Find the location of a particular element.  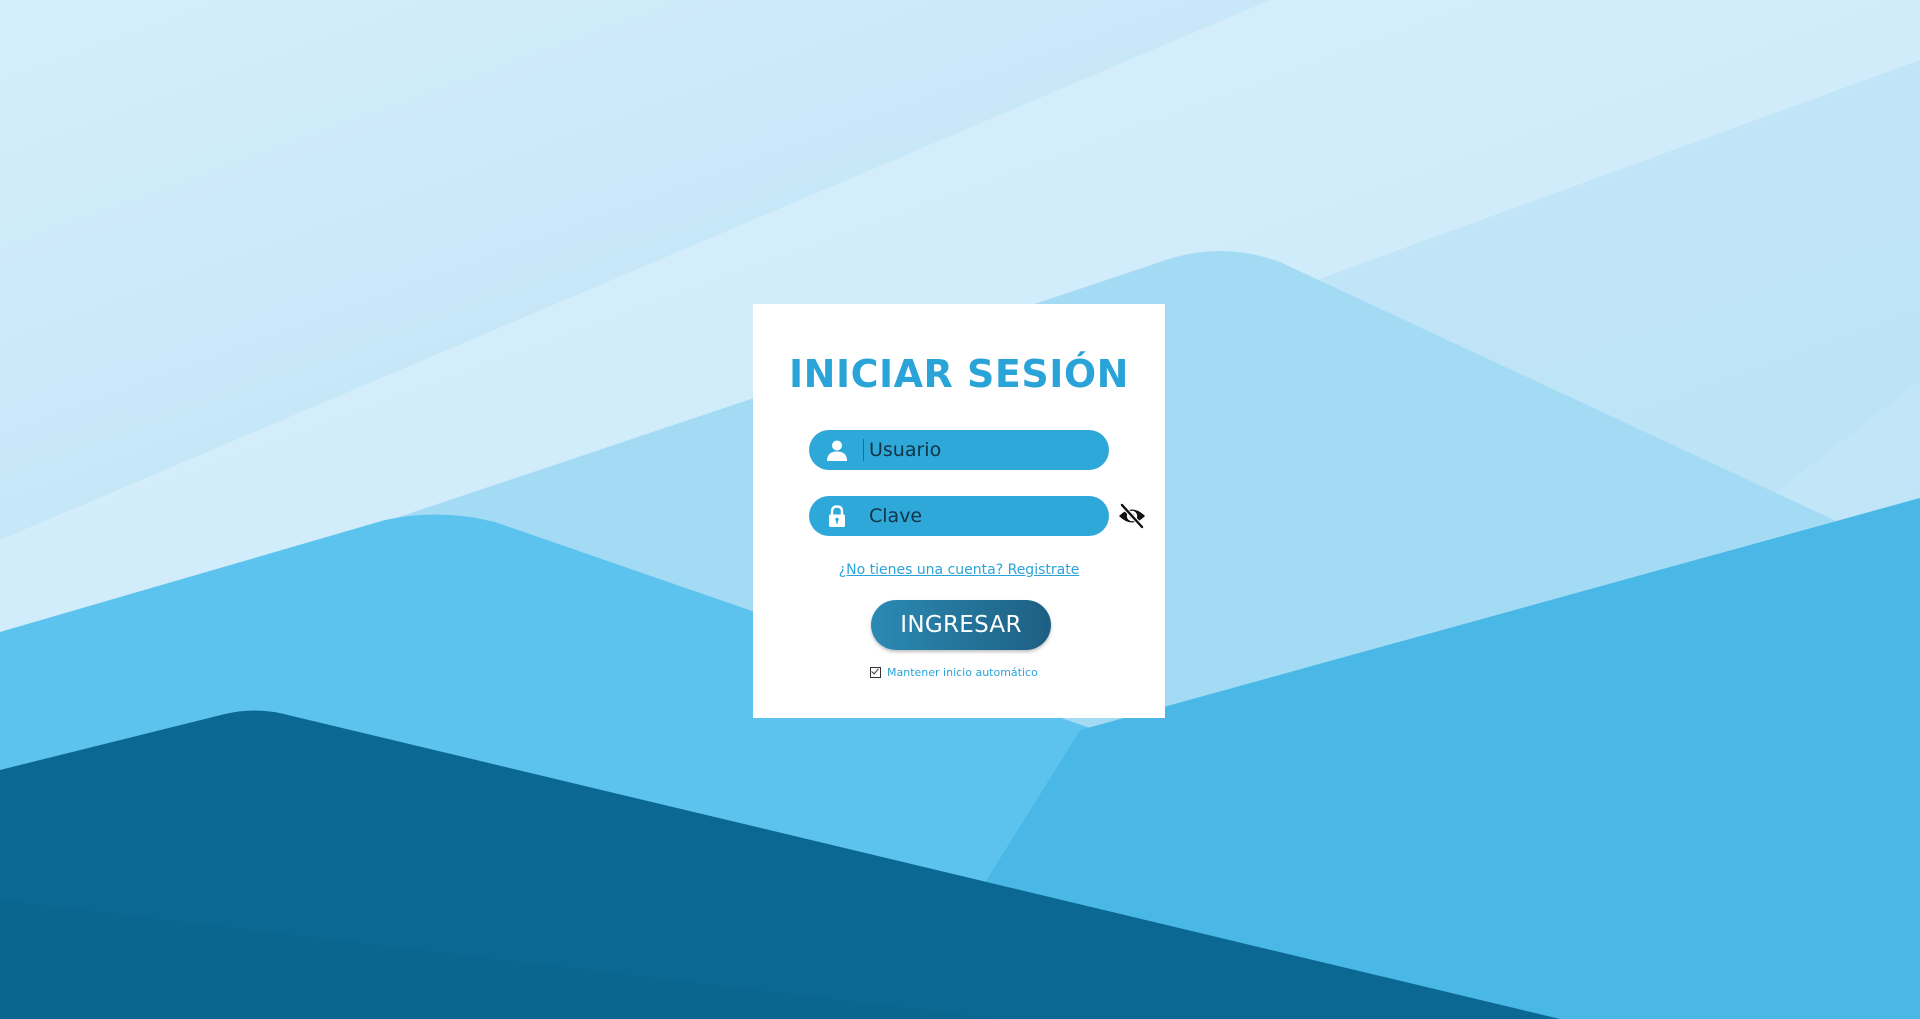

remember-me-option: Mantener inicio automático is located at coordinates (954, 672).